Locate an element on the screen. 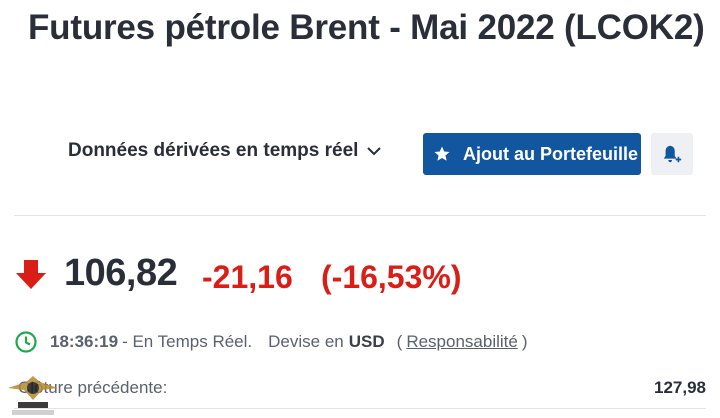 The image size is (720, 418). bell-plus-icon is located at coordinates (672, 154).